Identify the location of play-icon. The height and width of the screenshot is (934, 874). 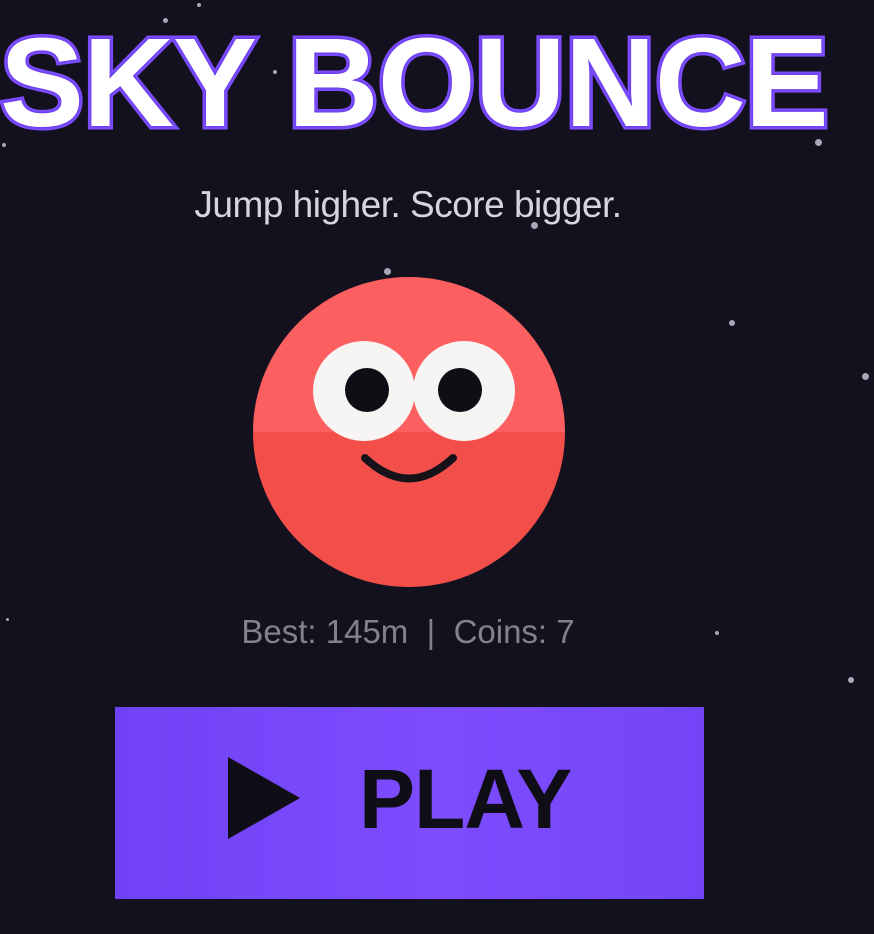
(264, 798).